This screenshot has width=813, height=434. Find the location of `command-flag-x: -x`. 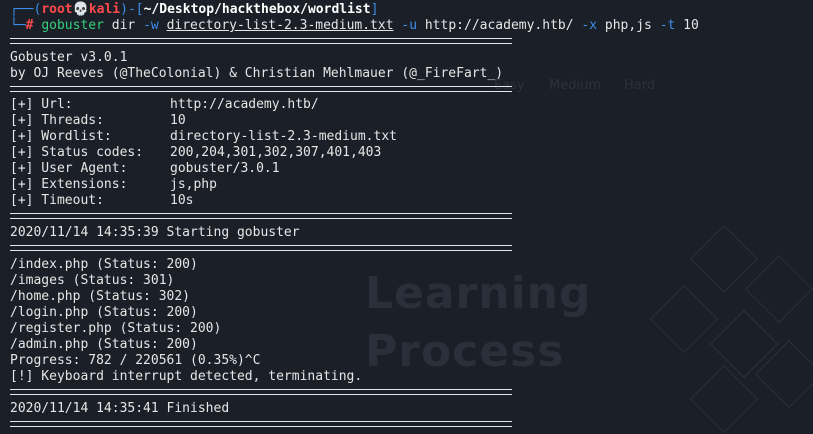

command-flag-x: -x is located at coordinates (589, 25).